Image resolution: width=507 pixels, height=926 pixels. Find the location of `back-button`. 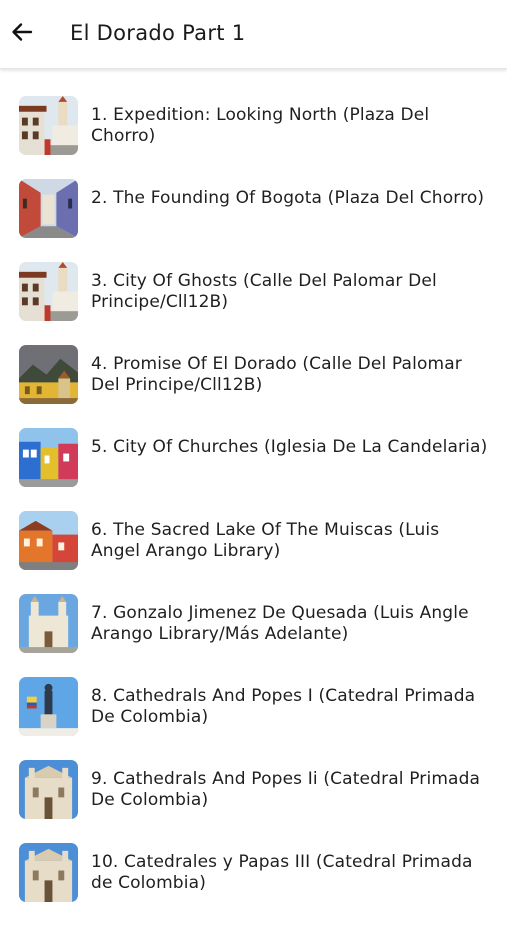

back-button is located at coordinates (22, 34).